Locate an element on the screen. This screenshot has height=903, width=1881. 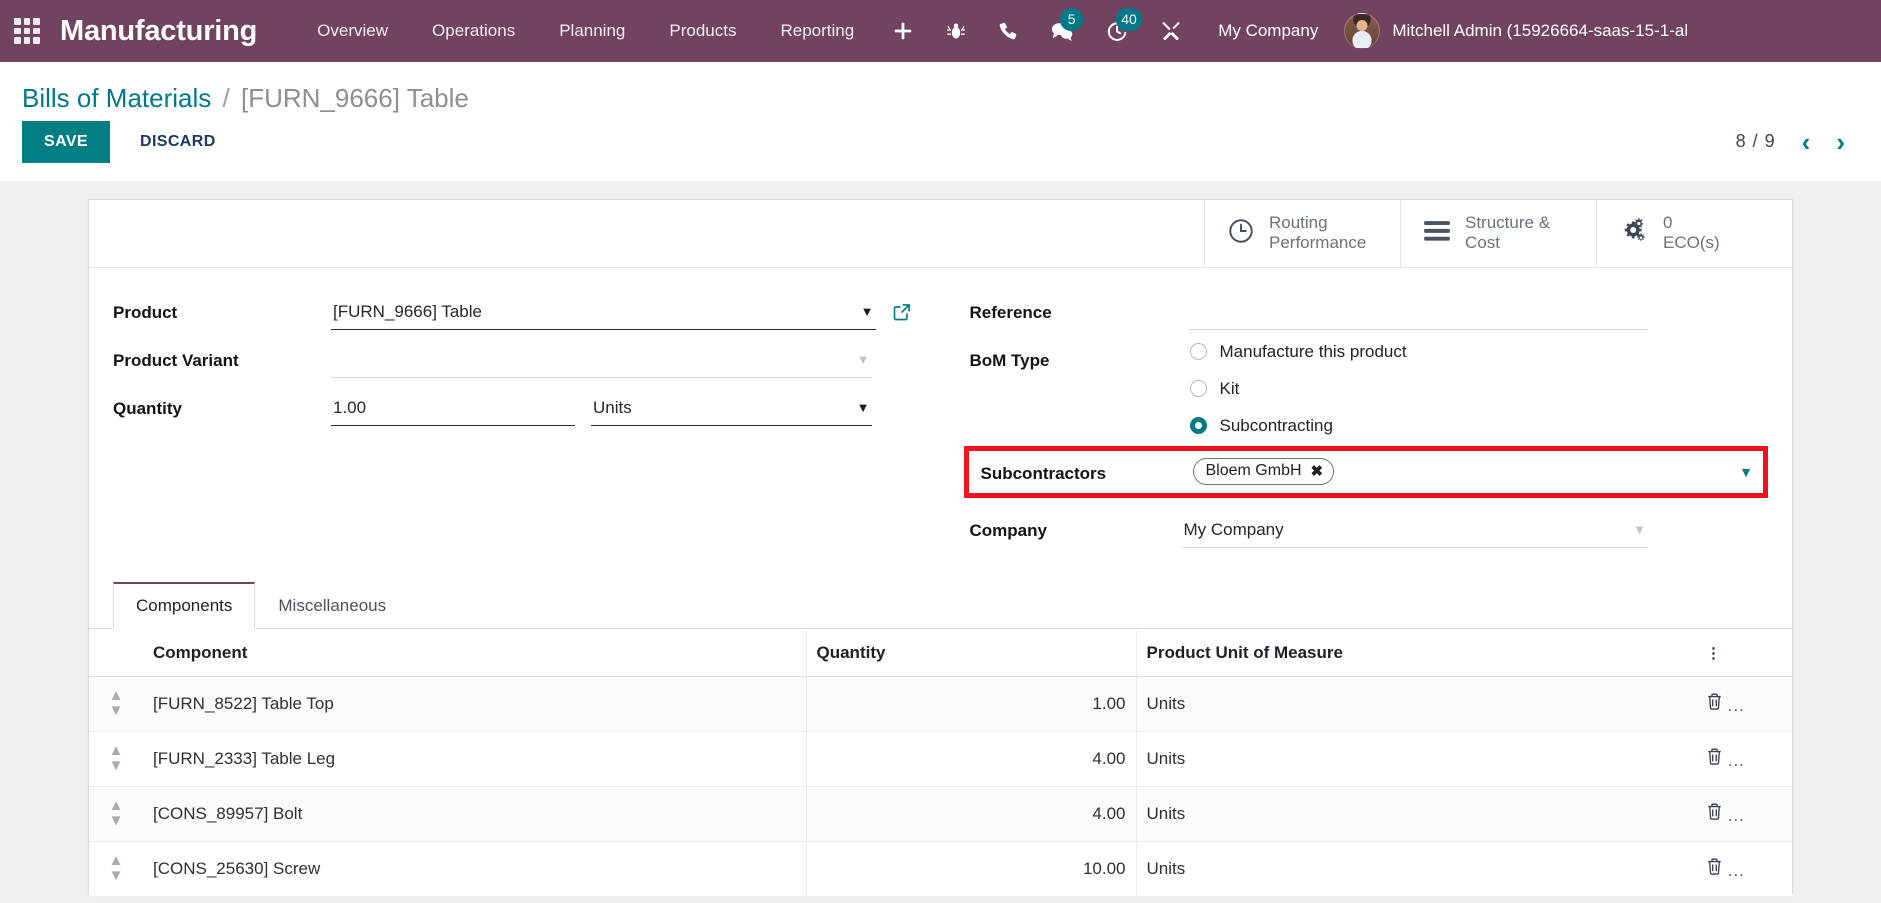
nav-company-switcher: My Company is located at coordinates (1268, 31).